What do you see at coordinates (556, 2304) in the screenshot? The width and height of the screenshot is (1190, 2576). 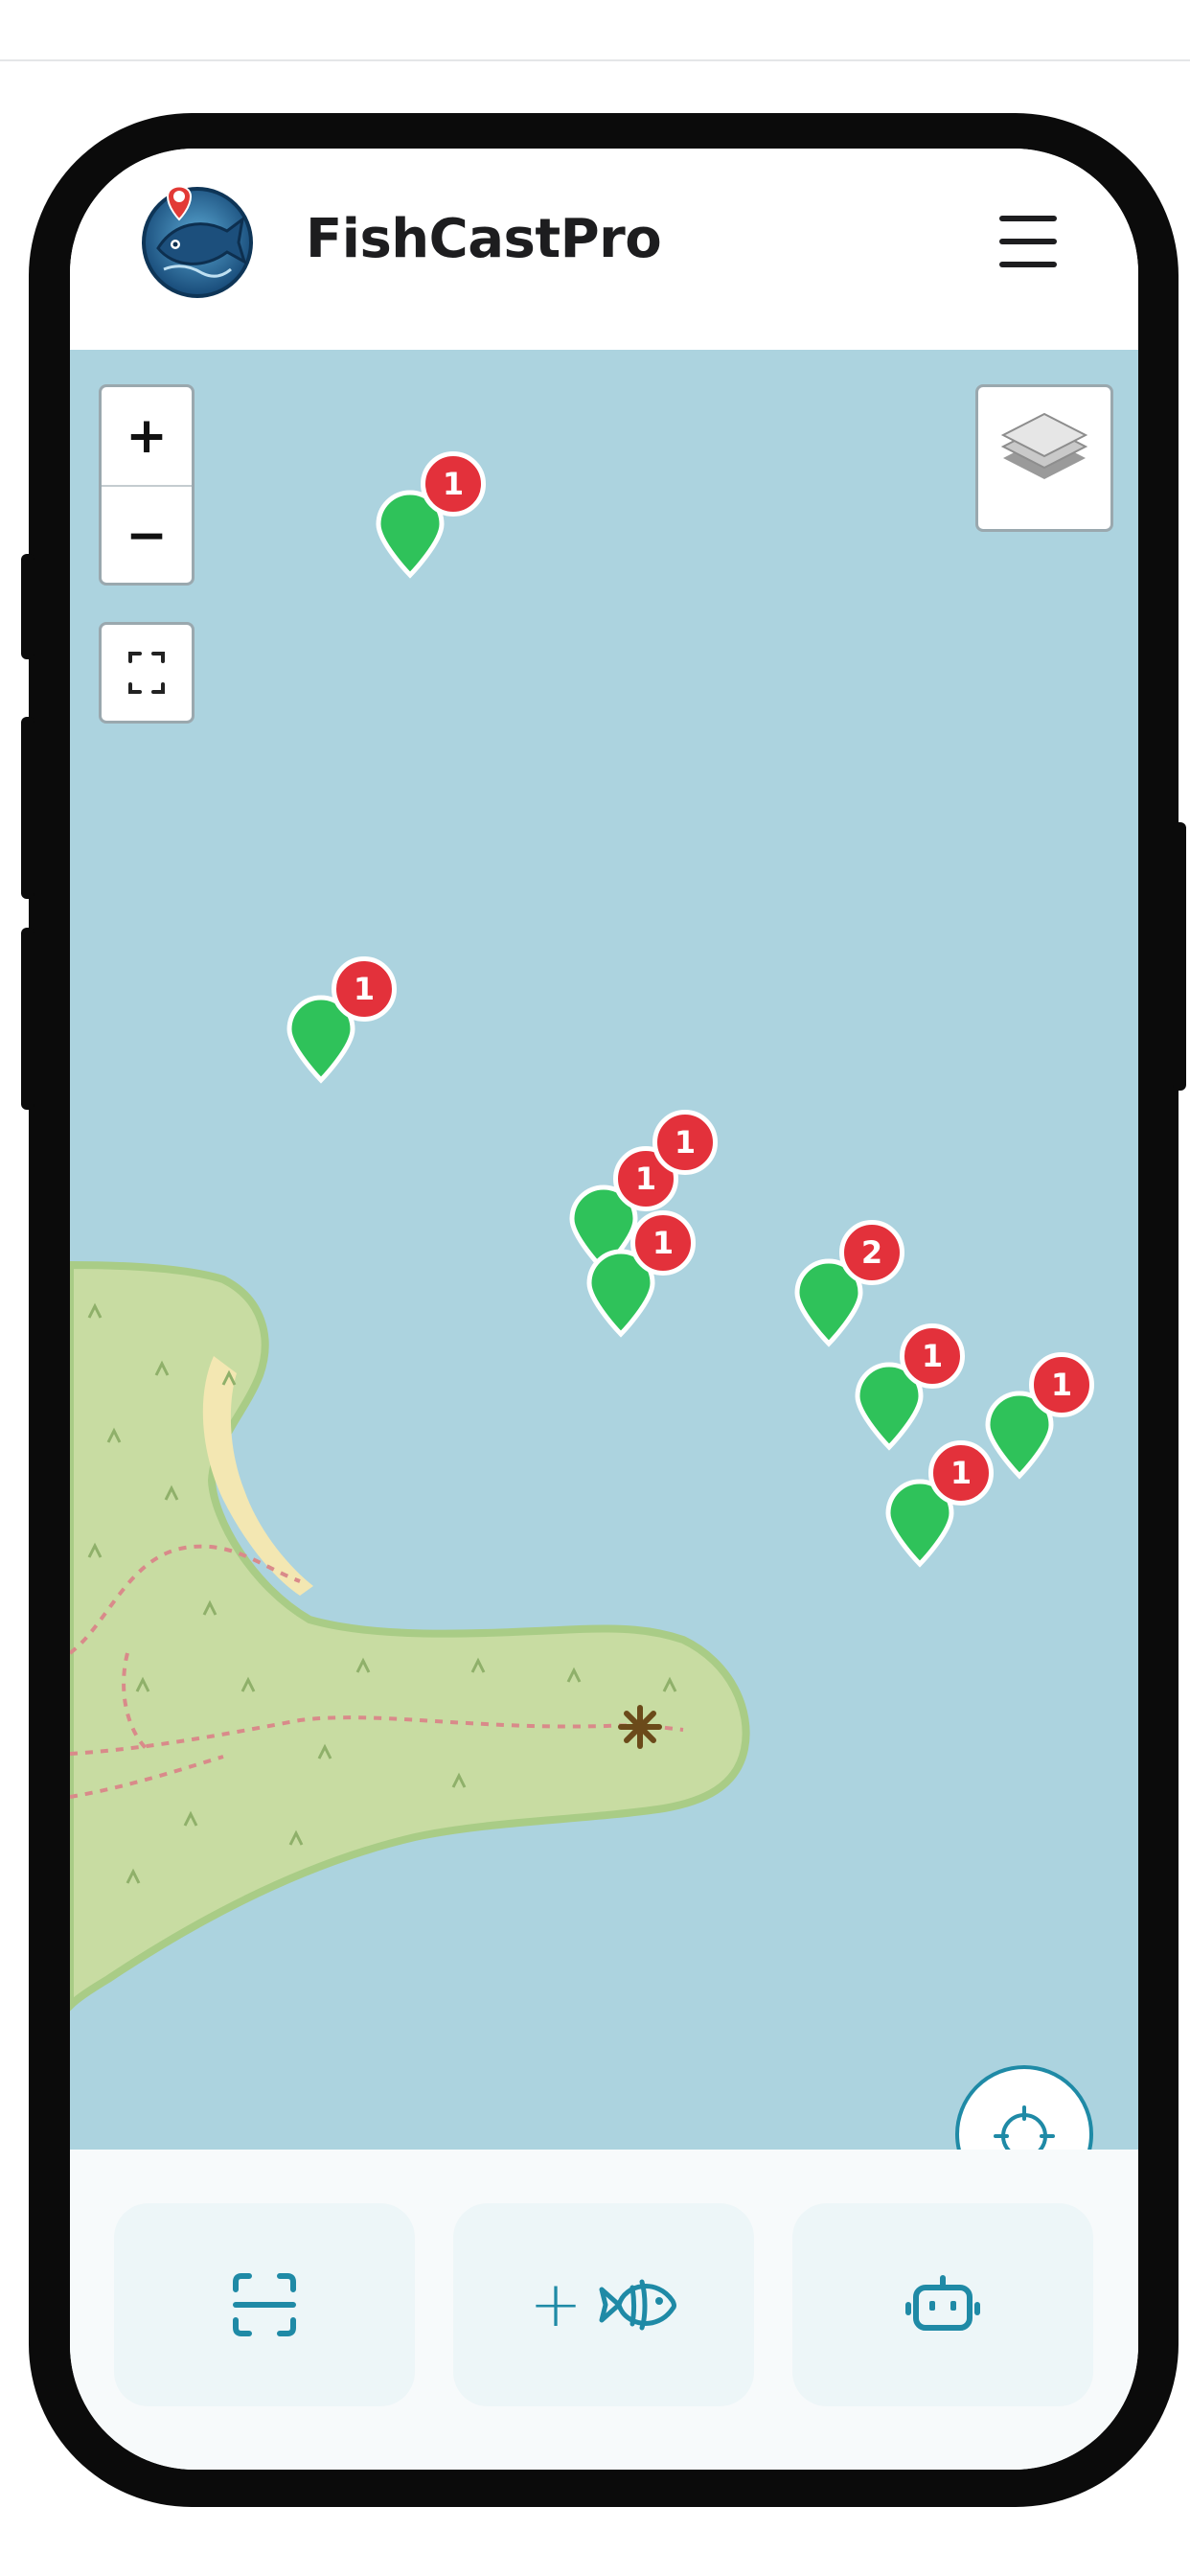 I see `add-label: +` at bounding box center [556, 2304].